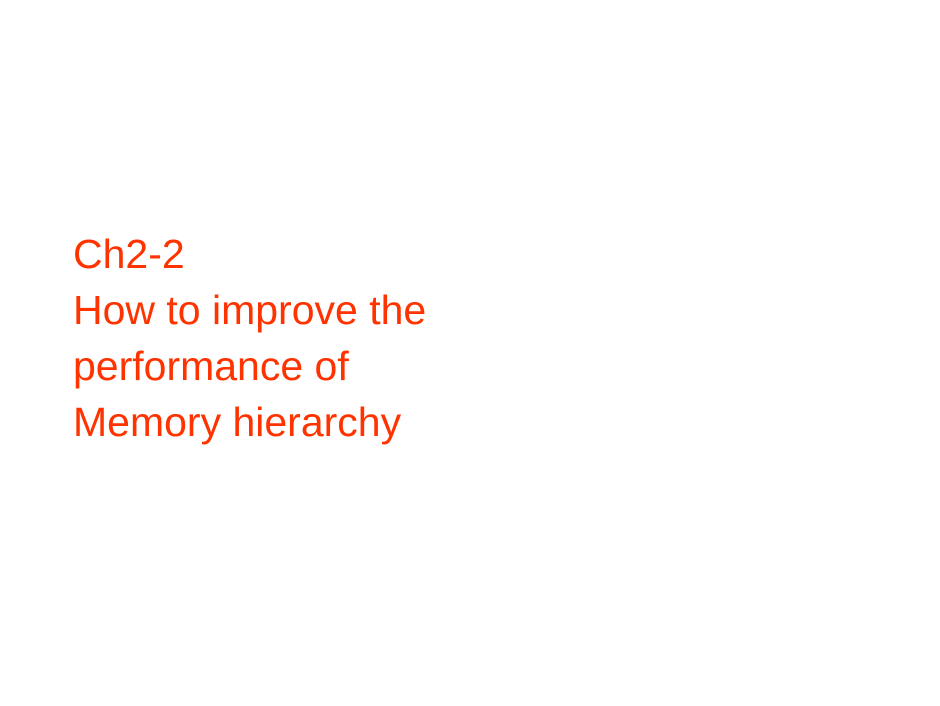  Describe the element at coordinates (211, 366) in the screenshot. I see `title-line-2: performance of` at that location.